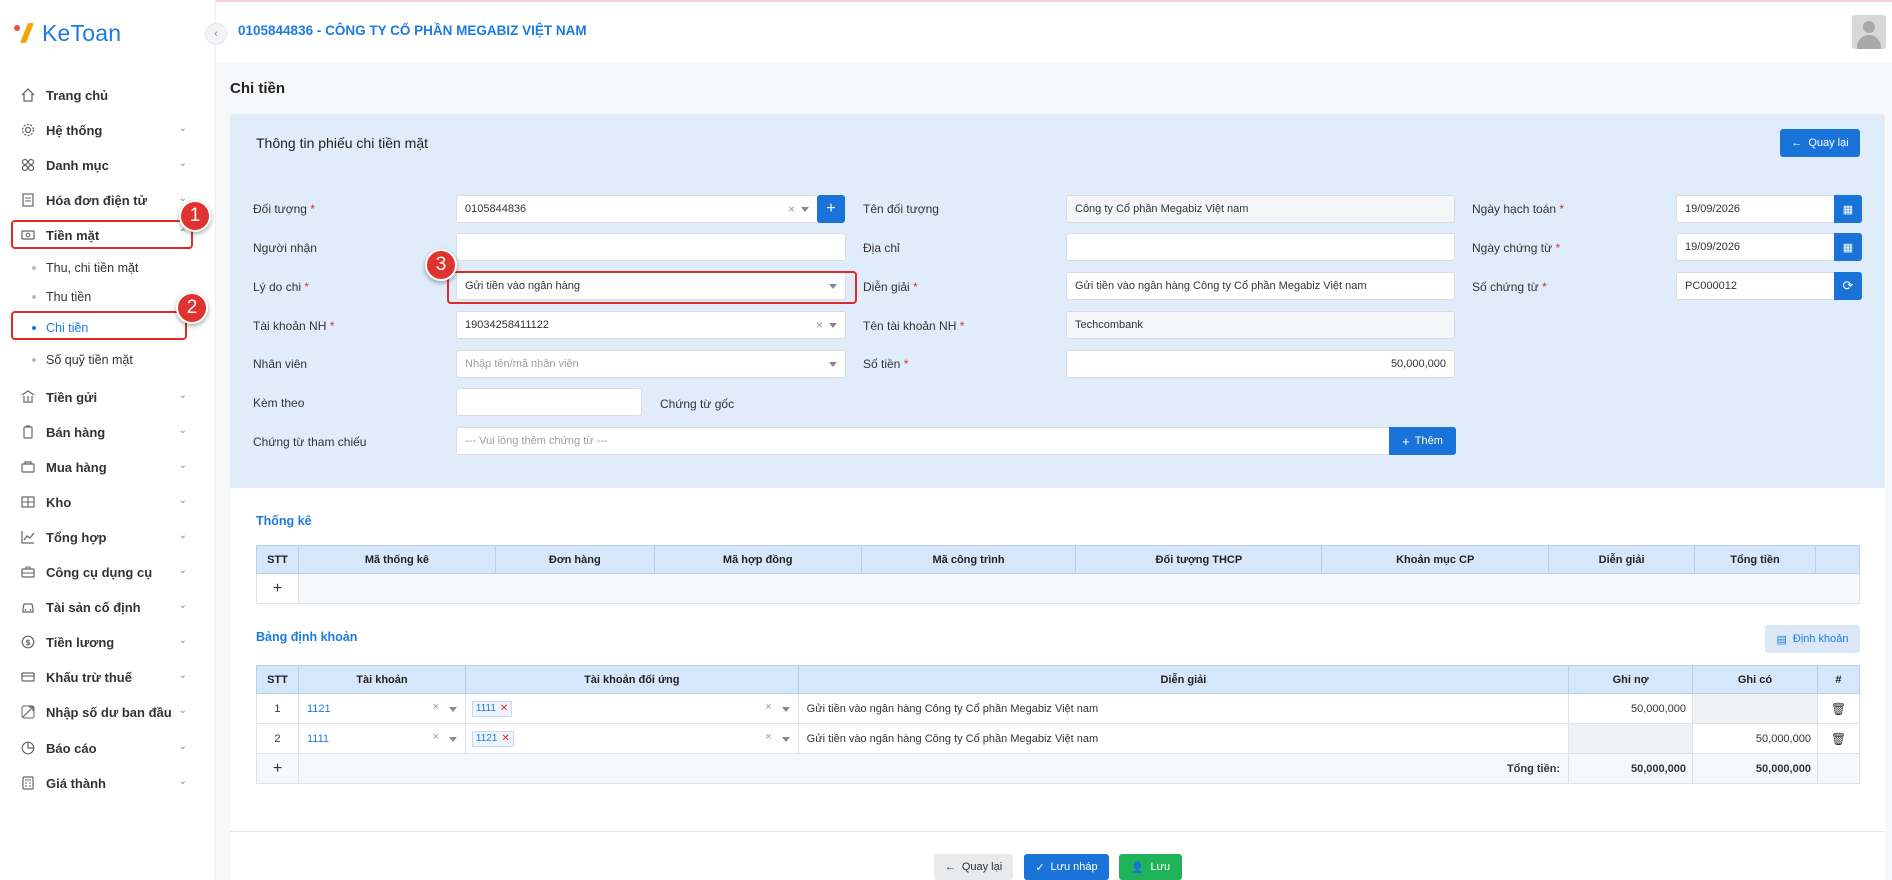  What do you see at coordinates (1756, 247) in the screenshot?
I see `ngay-chung-tu-input: 19/09/2026` at bounding box center [1756, 247].